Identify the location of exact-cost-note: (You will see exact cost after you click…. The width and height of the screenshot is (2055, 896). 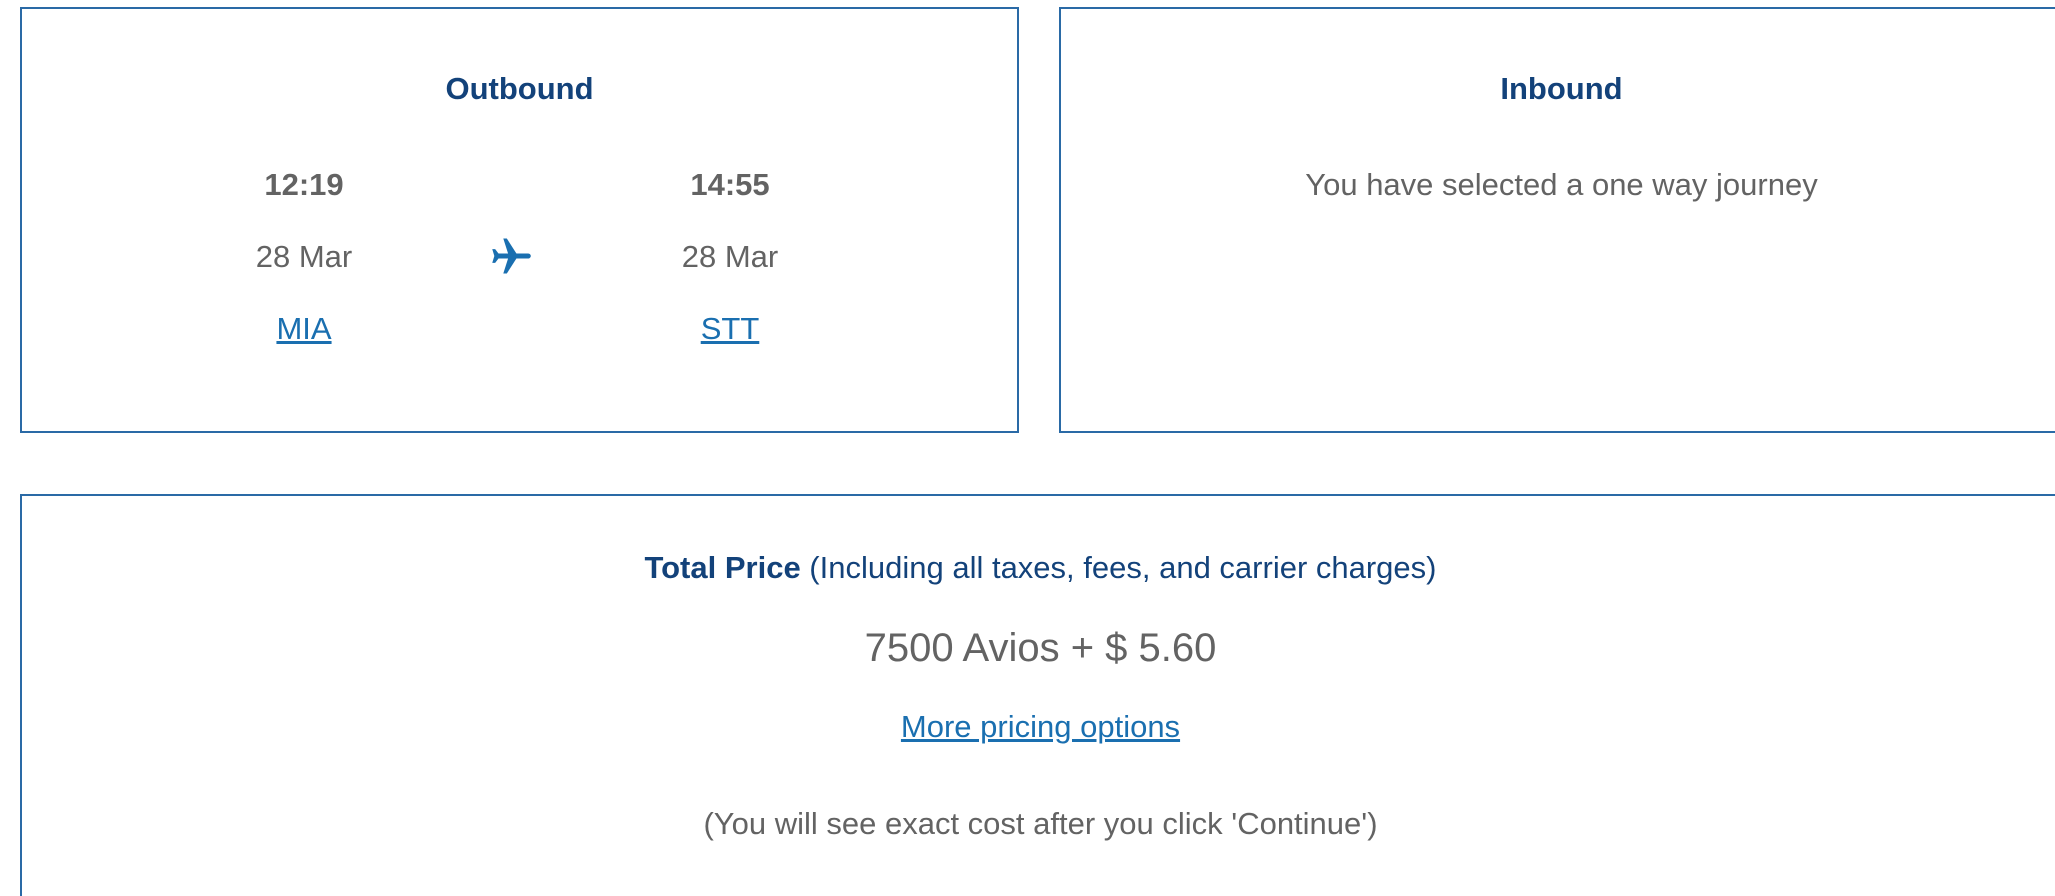
(1040, 823).